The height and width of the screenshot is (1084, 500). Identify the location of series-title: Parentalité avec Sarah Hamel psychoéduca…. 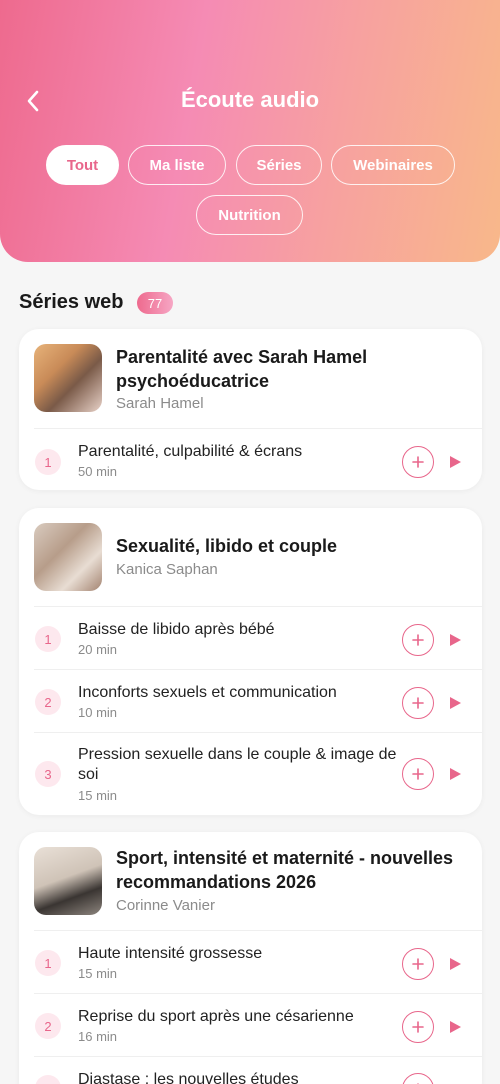
(242, 369).